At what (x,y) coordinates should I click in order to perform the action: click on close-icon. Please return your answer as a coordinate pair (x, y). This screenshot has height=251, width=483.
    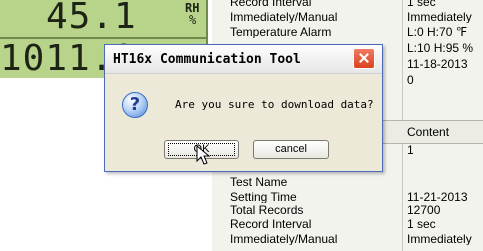
    Looking at the image, I should click on (364, 58).